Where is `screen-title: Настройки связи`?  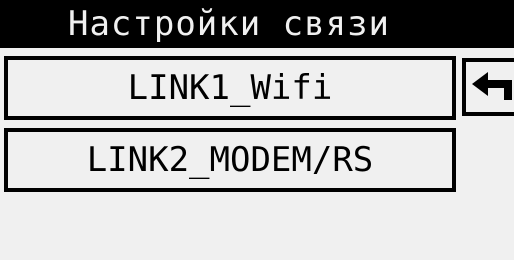 screen-title: Настройки связи is located at coordinates (229, 24).